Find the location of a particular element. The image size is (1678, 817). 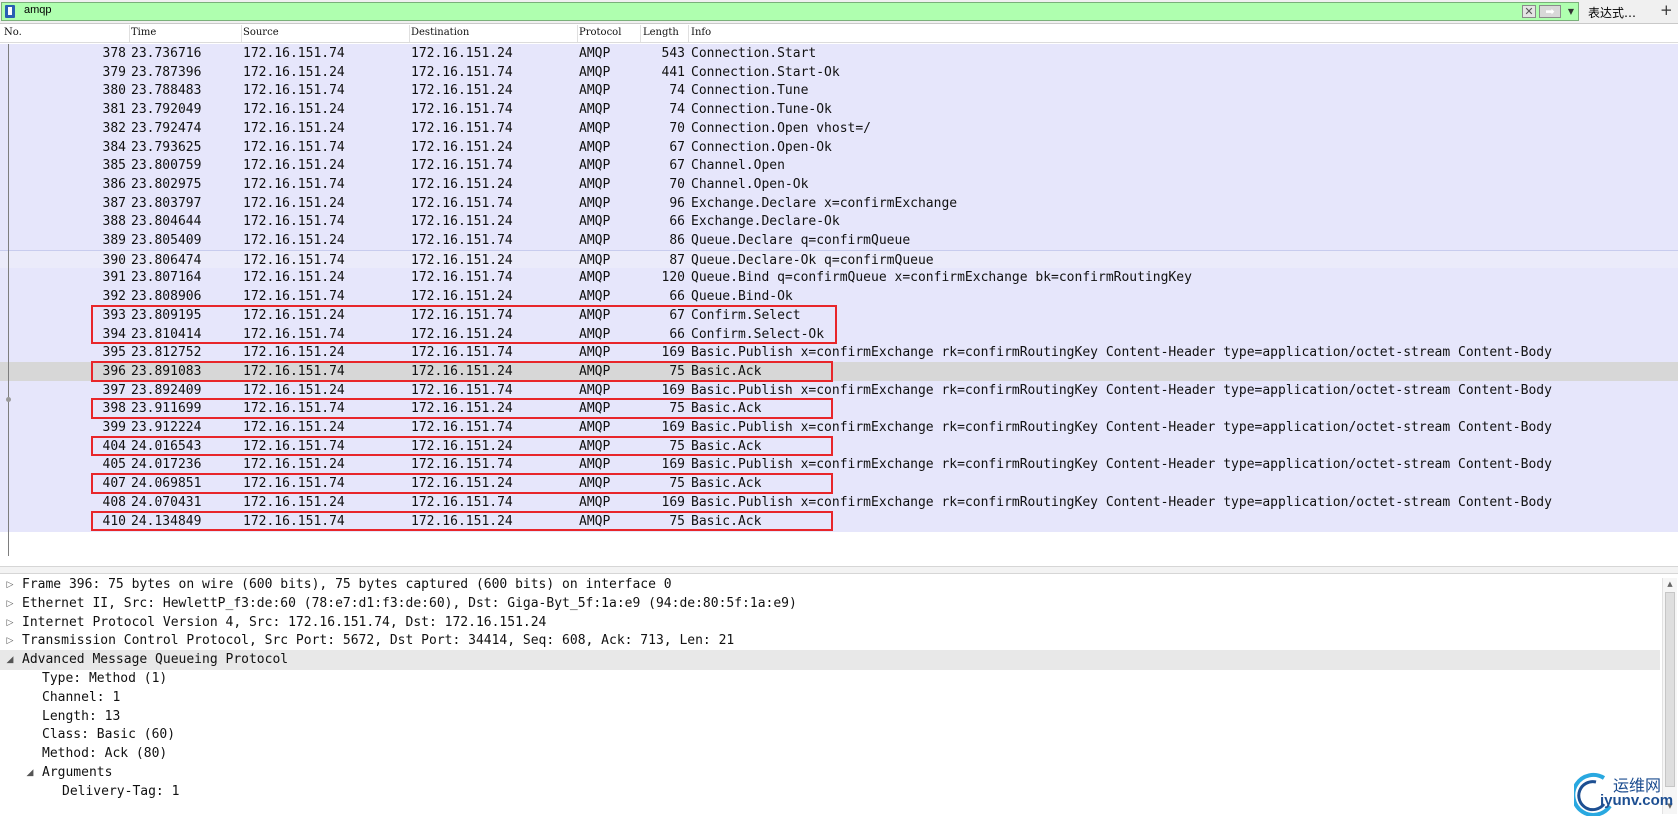

scroll-up-icon: ▲ is located at coordinates (1670, 584).